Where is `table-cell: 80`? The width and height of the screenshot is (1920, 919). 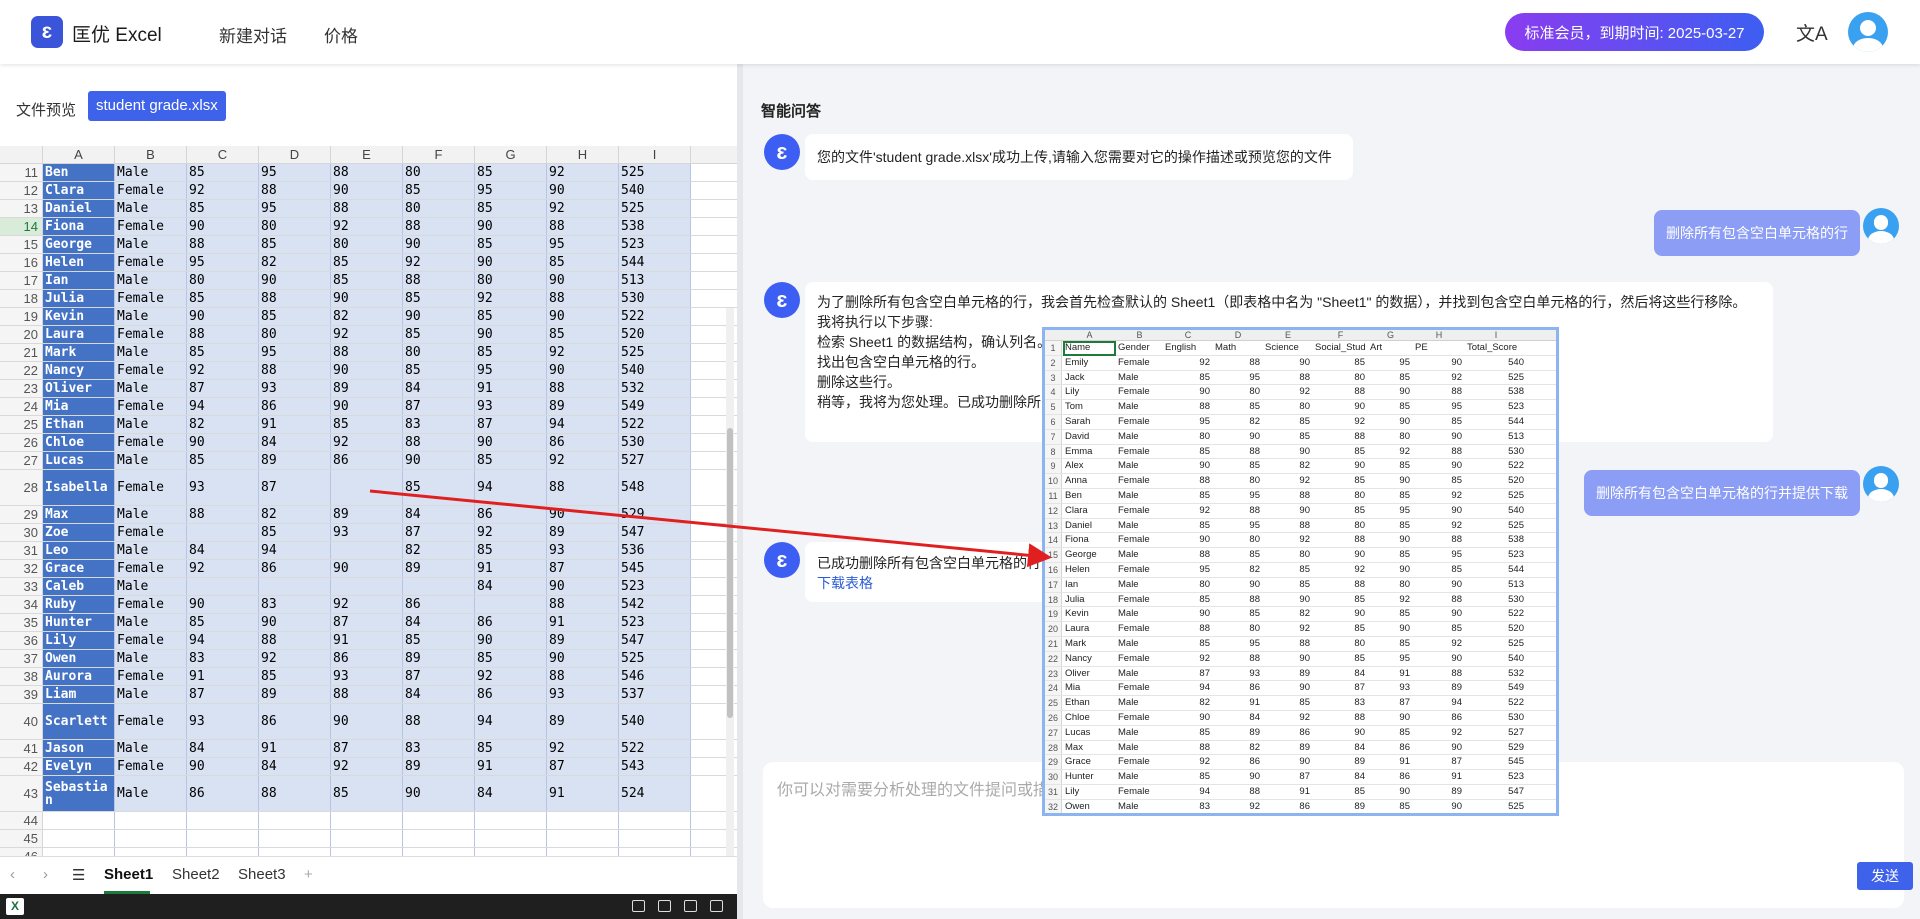 table-cell: 80 is located at coordinates (439, 172).